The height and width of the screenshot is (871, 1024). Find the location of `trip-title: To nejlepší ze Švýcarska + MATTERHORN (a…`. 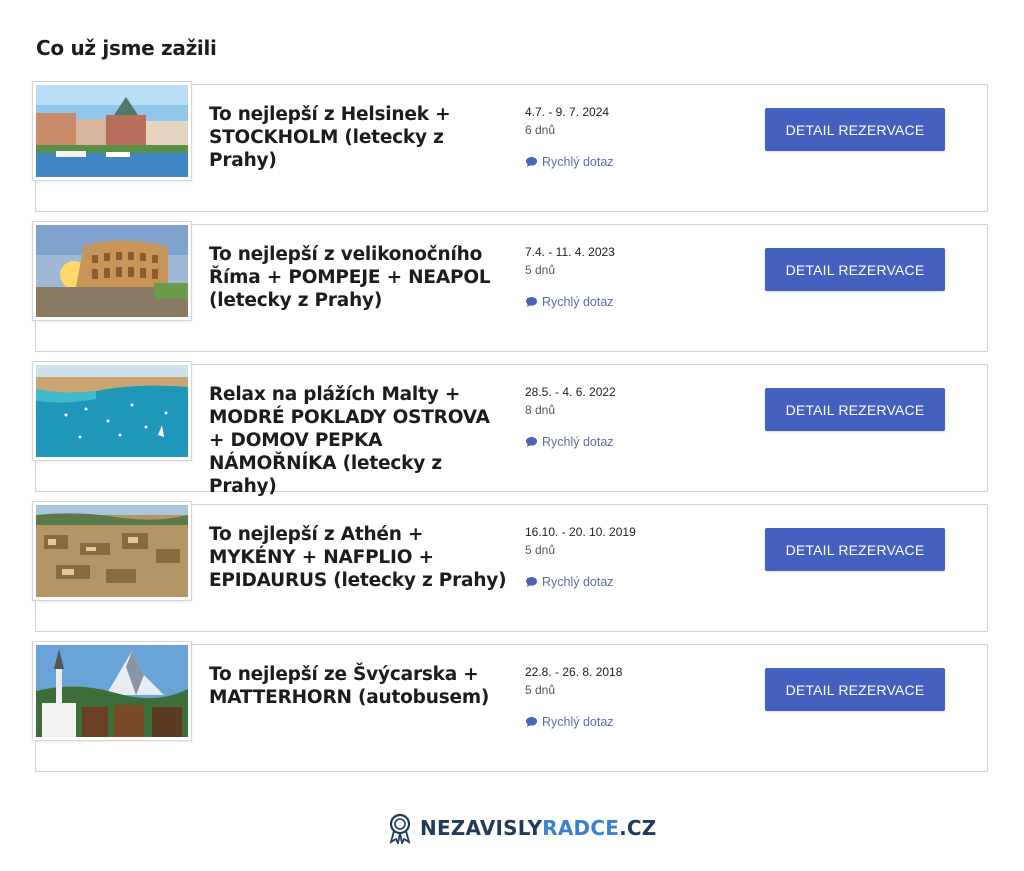

trip-title: To nejlepší ze Švýcarska + MATTERHORN (a… is located at coordinates (349, 686).